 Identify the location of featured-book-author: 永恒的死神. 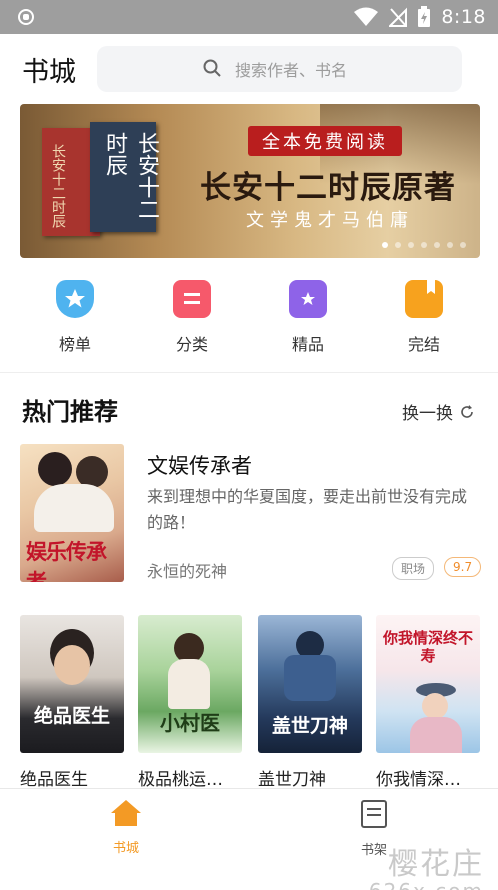
(187, 571).